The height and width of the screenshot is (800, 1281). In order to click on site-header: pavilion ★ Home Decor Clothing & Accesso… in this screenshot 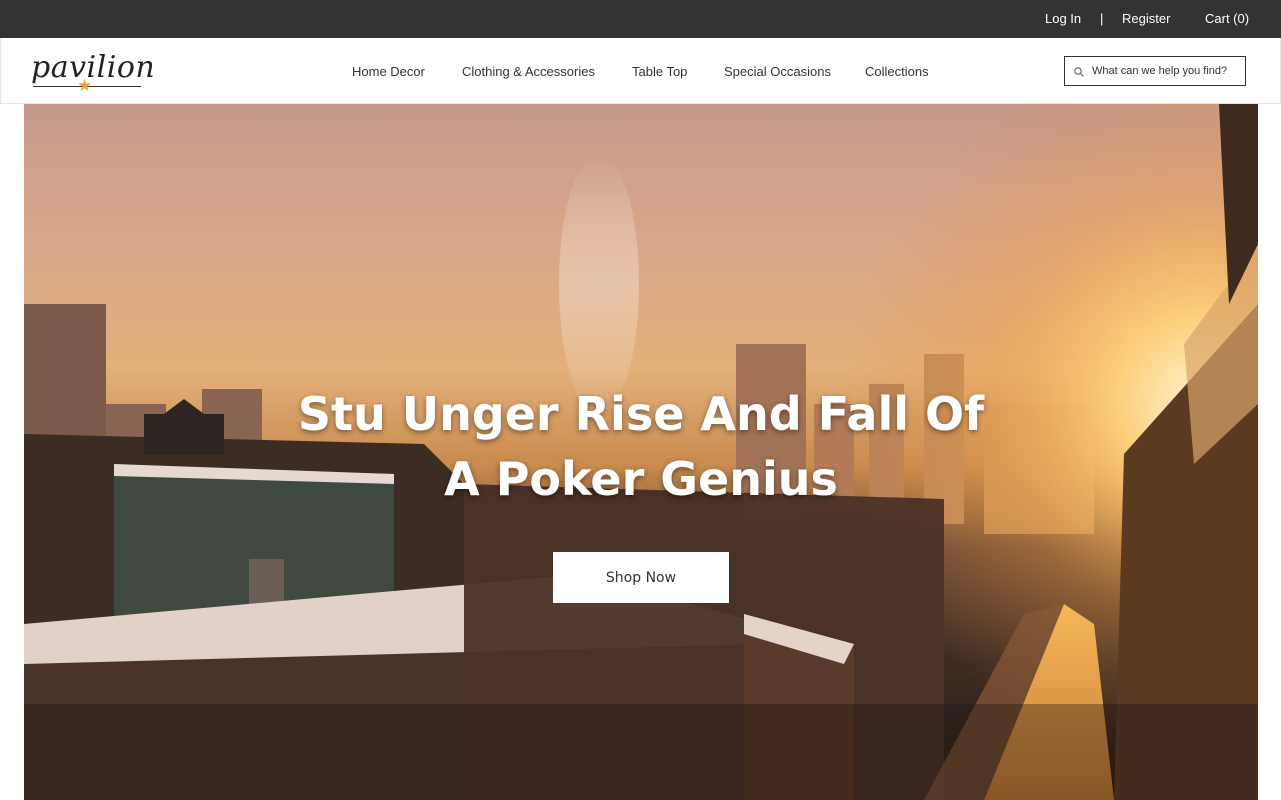, I will do `click(640, 71)`.